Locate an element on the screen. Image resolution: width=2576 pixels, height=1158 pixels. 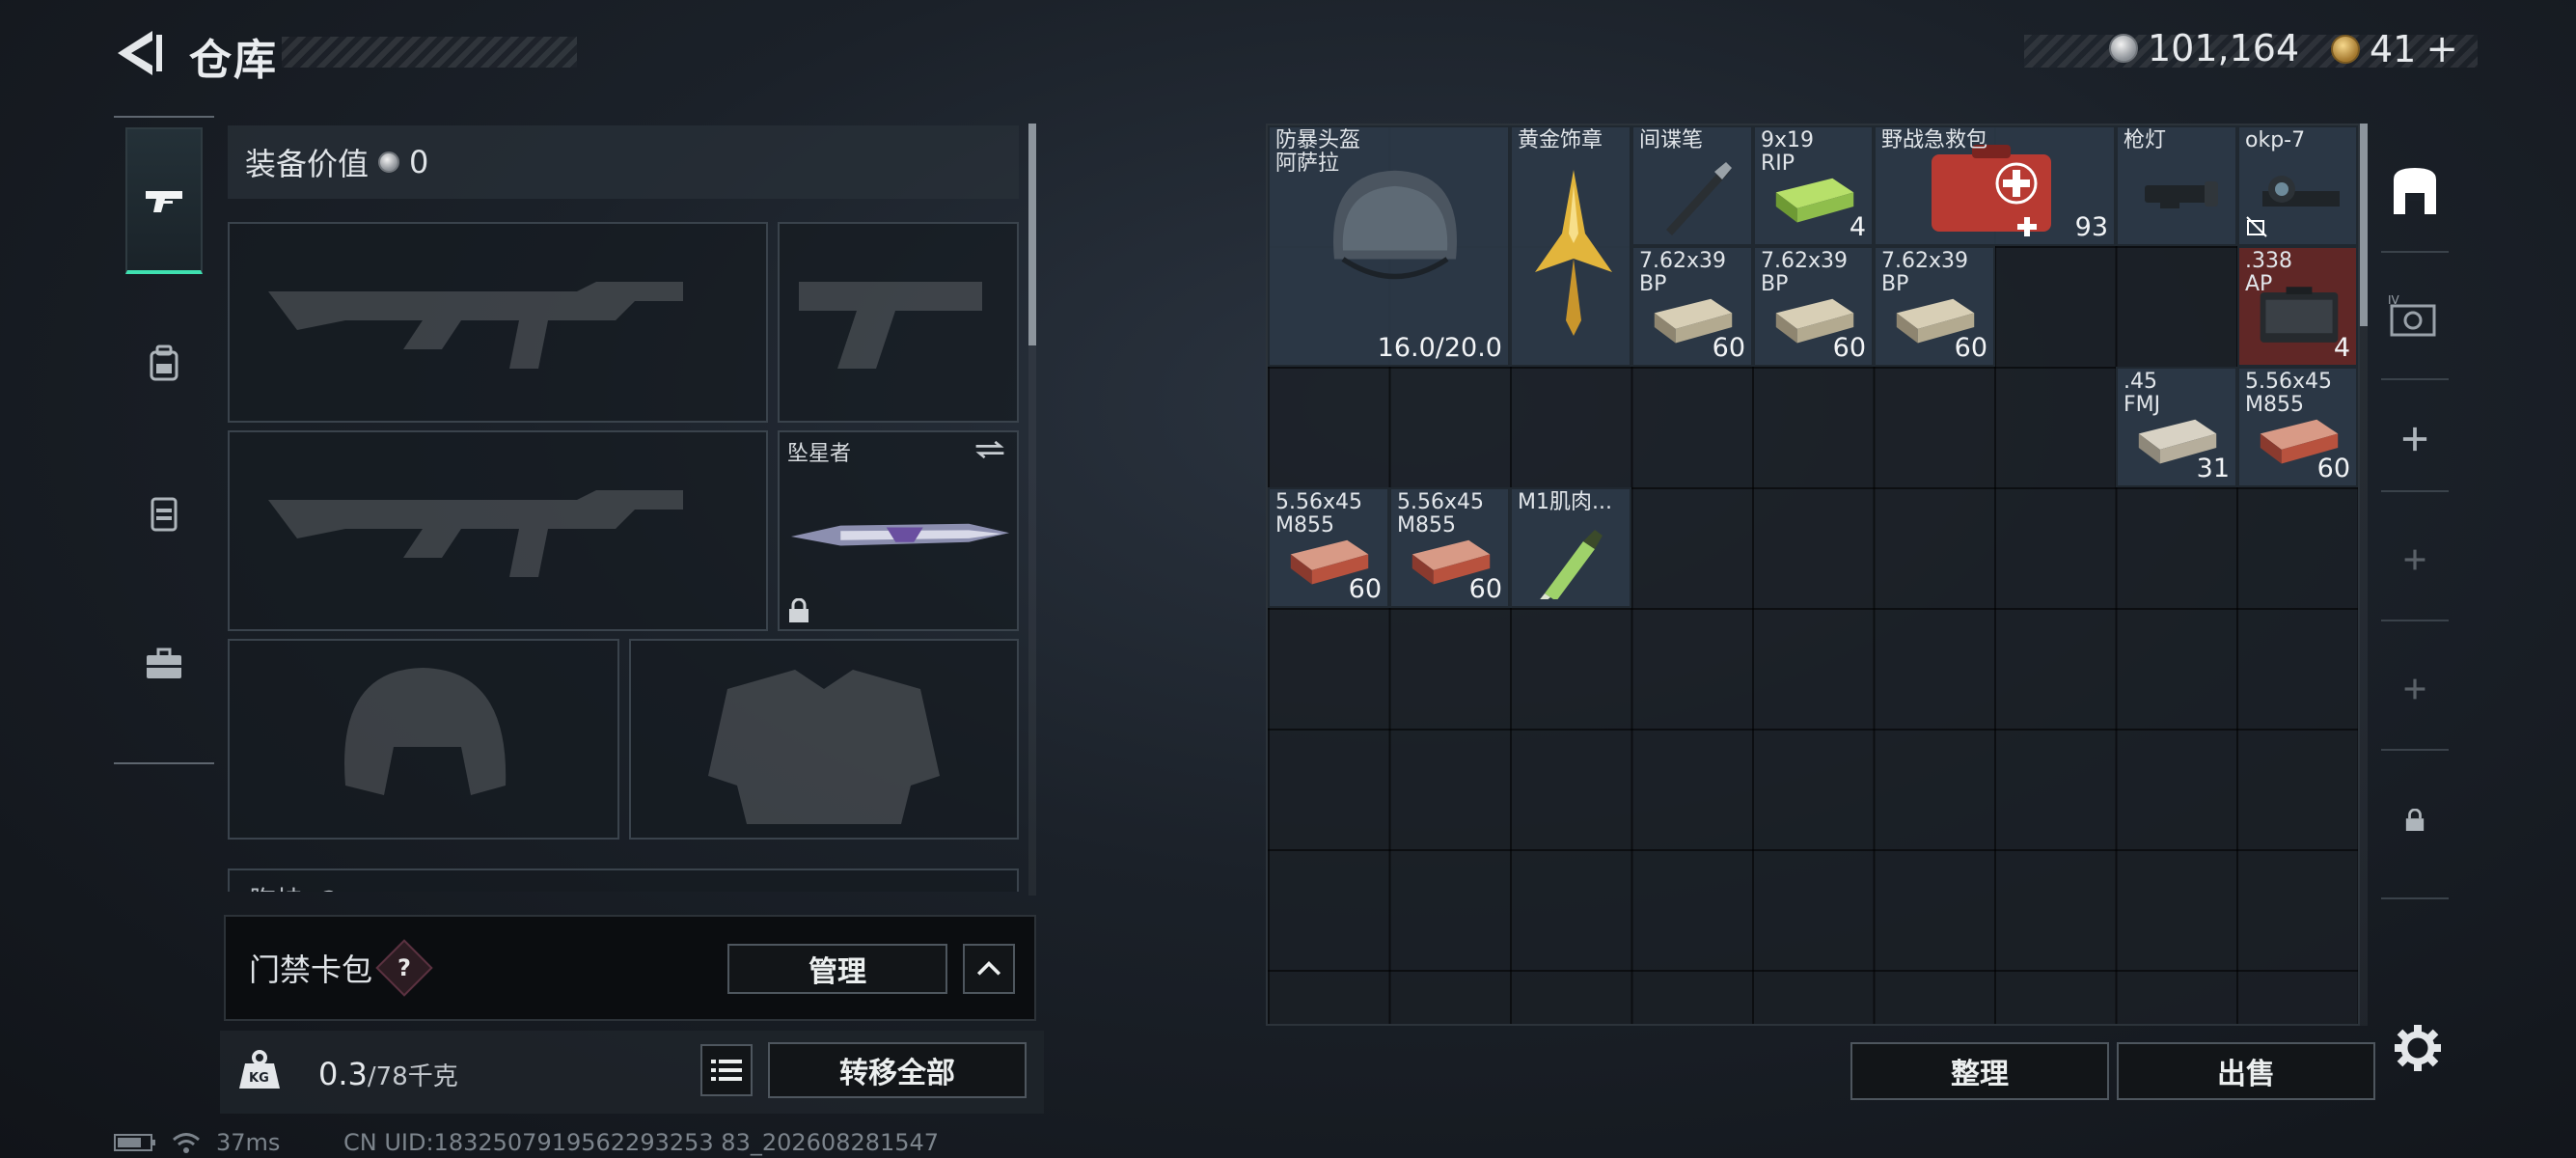
battery-icon is located at coordinates (135, 1142).